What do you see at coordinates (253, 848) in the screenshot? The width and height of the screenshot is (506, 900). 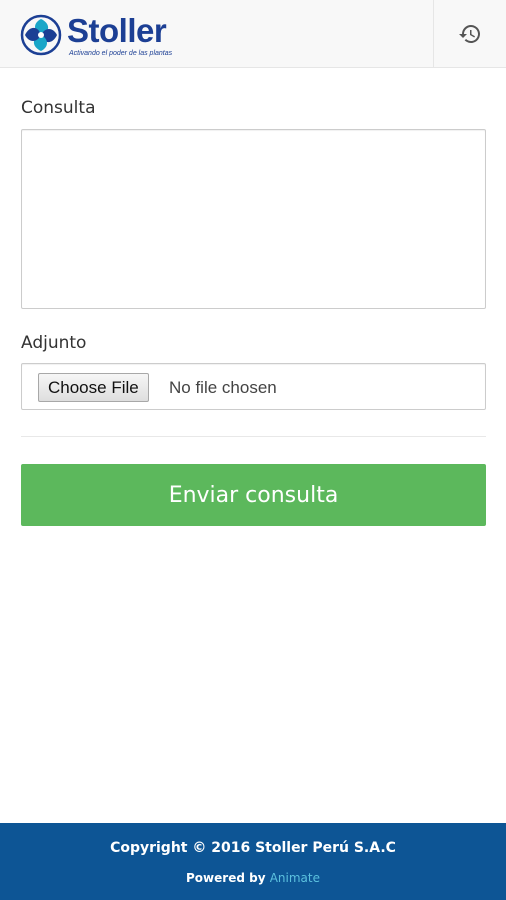 I see `copyright-text: Copyright © 2016 Stoller Perú S.A.C` at bounding box center [253, 848].